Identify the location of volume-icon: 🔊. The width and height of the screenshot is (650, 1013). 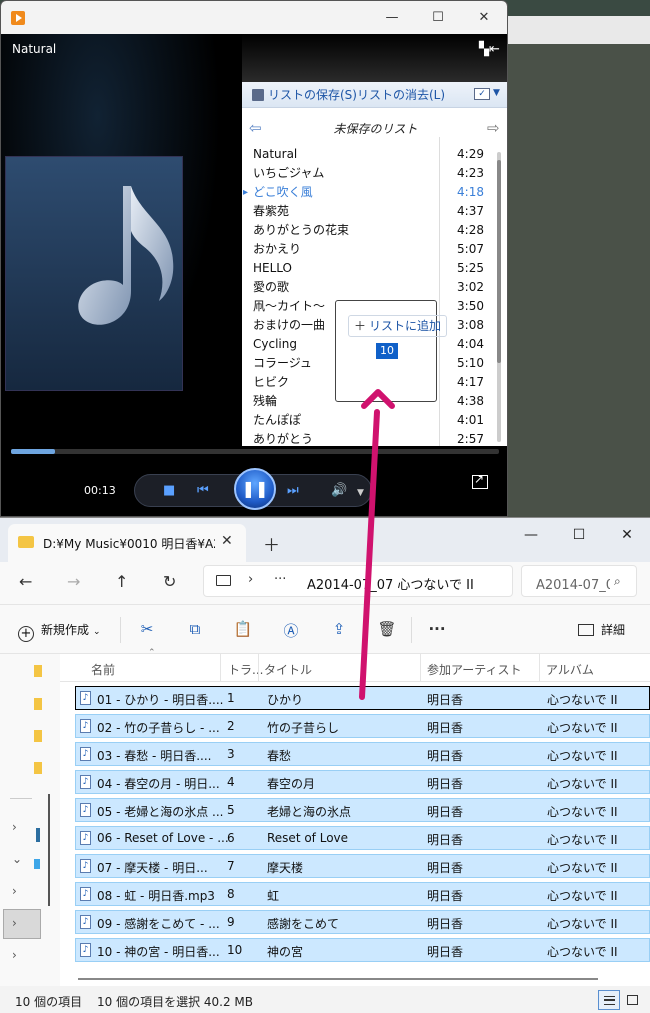
(339, 491).